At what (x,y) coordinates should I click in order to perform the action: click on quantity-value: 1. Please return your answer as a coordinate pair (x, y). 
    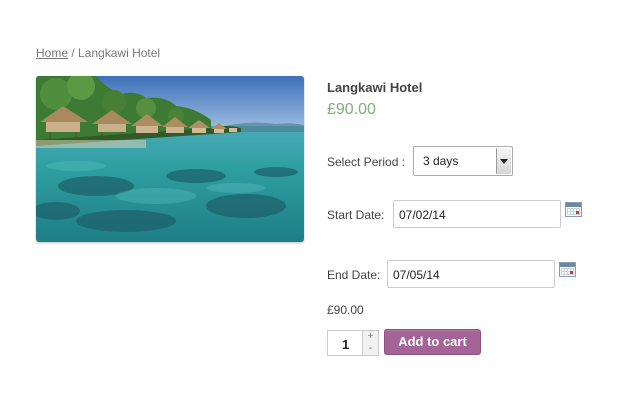
    Looking at the image, I should click on (345, 344).